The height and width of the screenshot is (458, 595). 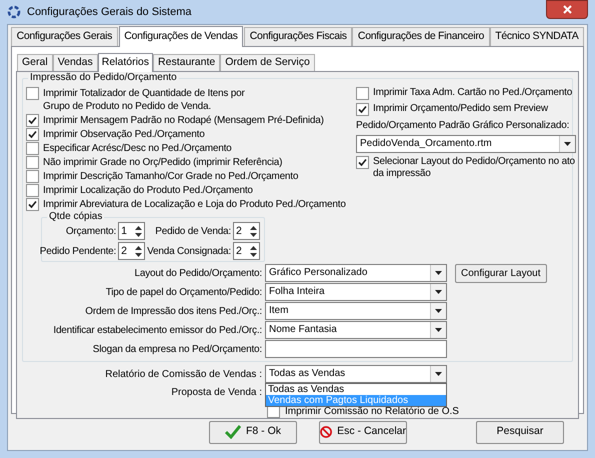 I want to click on field-label: Identificar estabelecimento emissor do Ped./Orç.:, so click(x=157, y=331).